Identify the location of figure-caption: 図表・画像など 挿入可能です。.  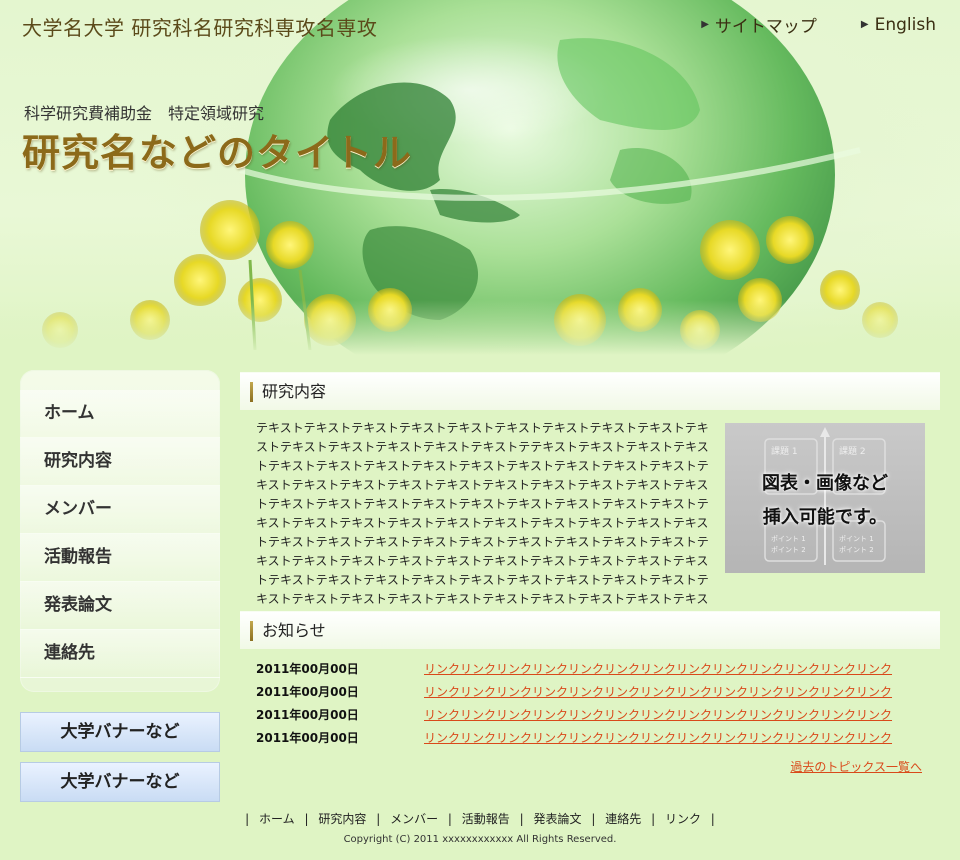
(825, 500).